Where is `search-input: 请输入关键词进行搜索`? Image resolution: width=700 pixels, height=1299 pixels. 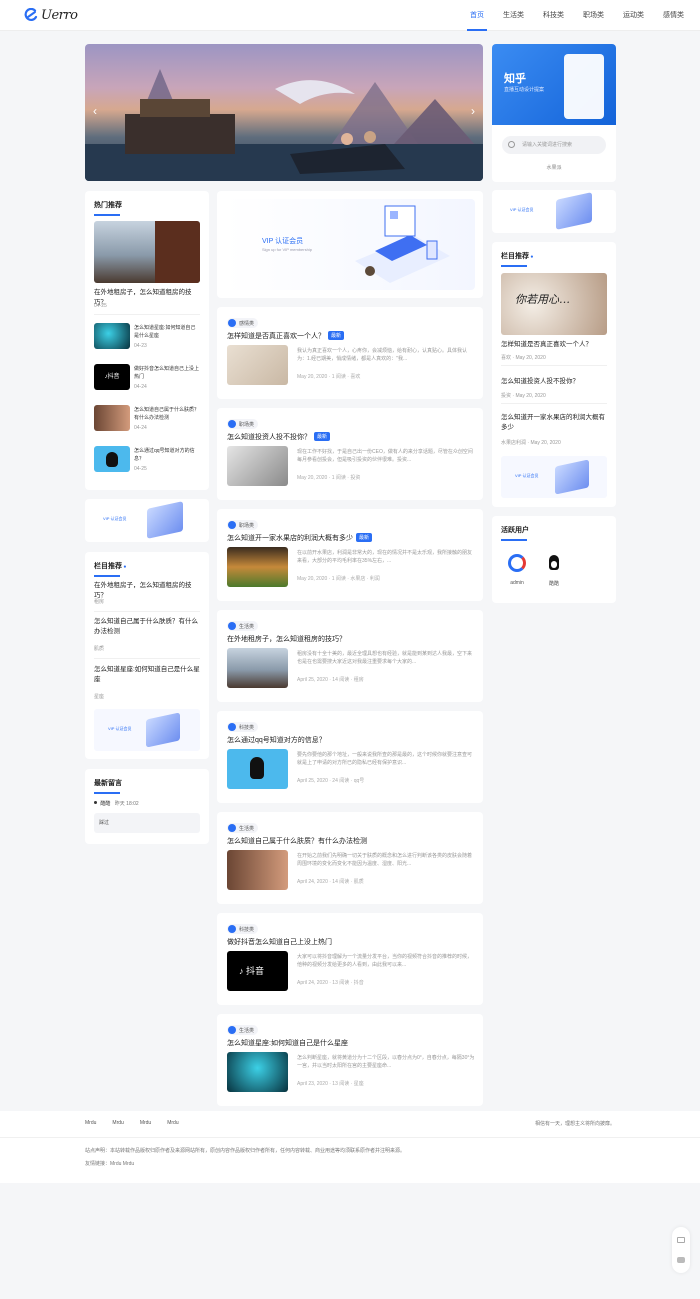
search-input: 请输入关键词进行搜索 is located at coordinates (554, 145).